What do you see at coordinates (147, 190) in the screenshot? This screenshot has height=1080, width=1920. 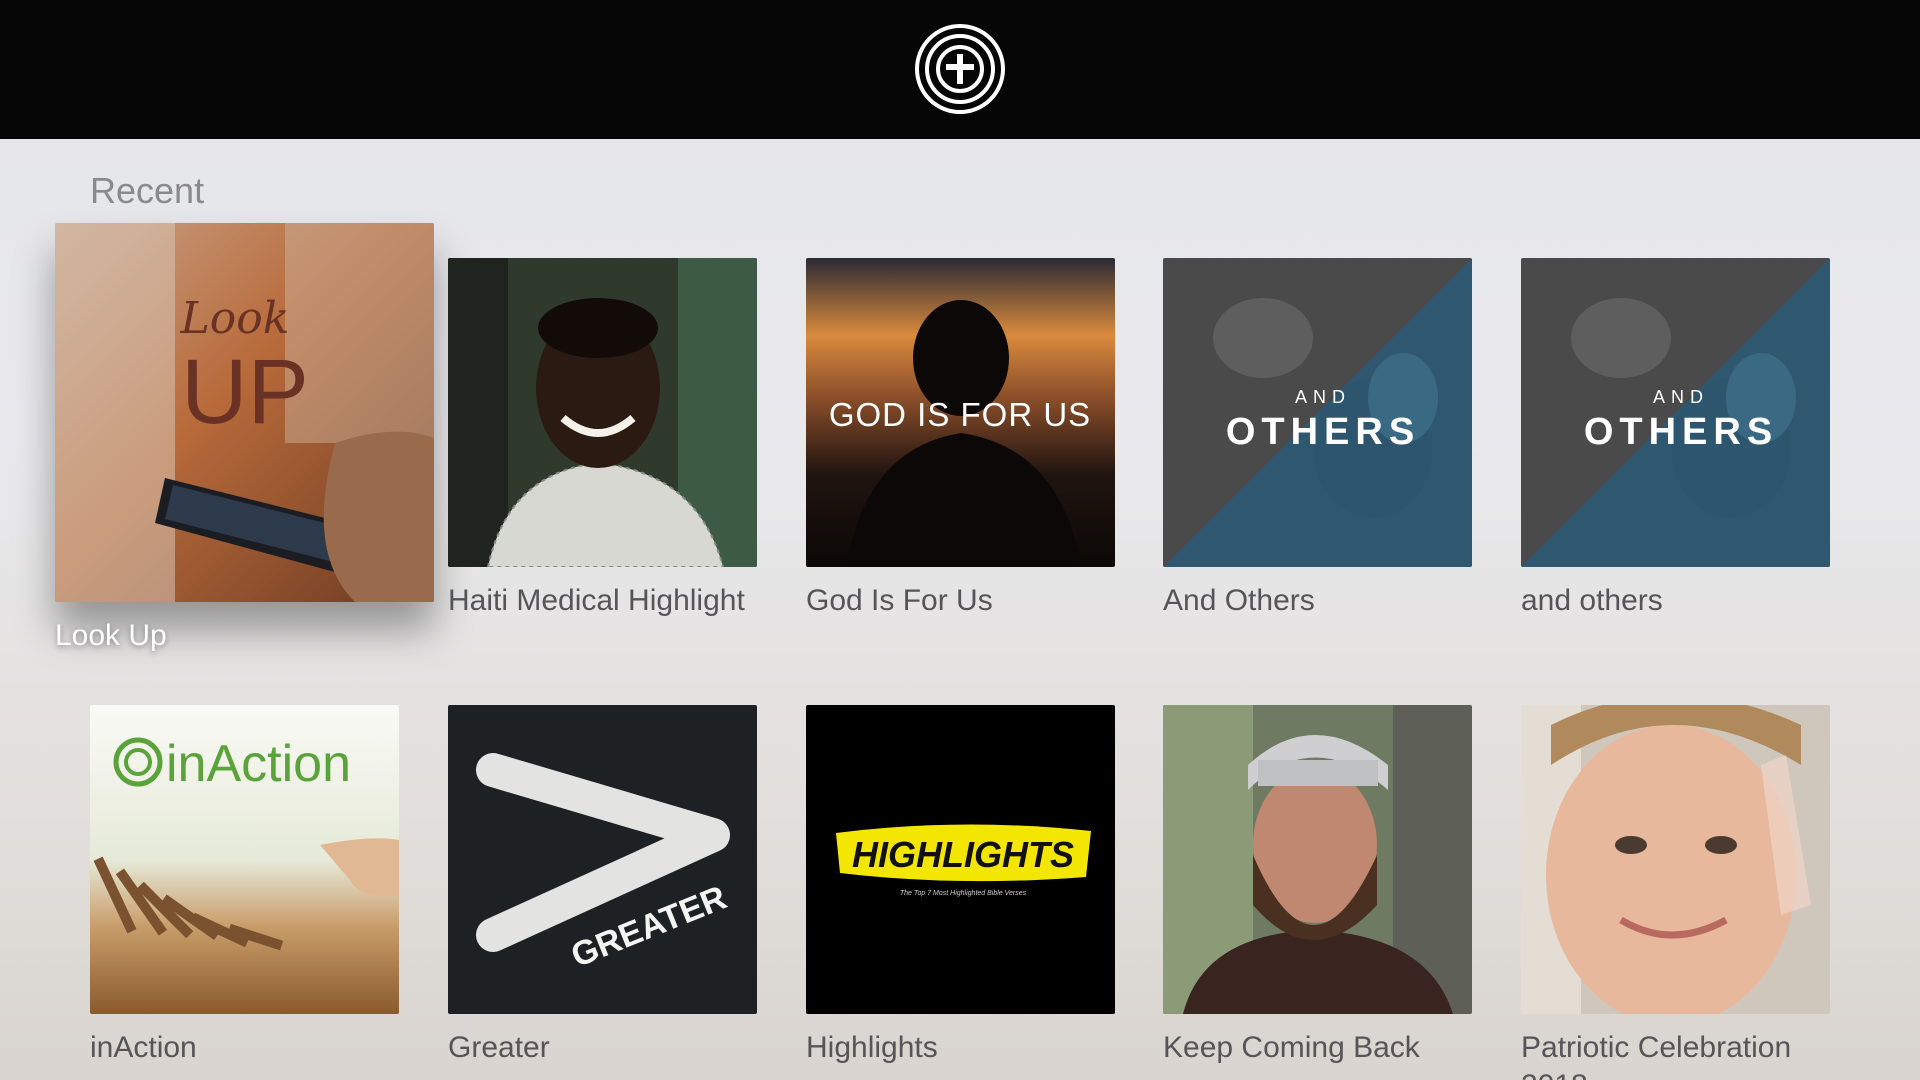 I see `section-title: Recent` at bounding box center [147, 190].